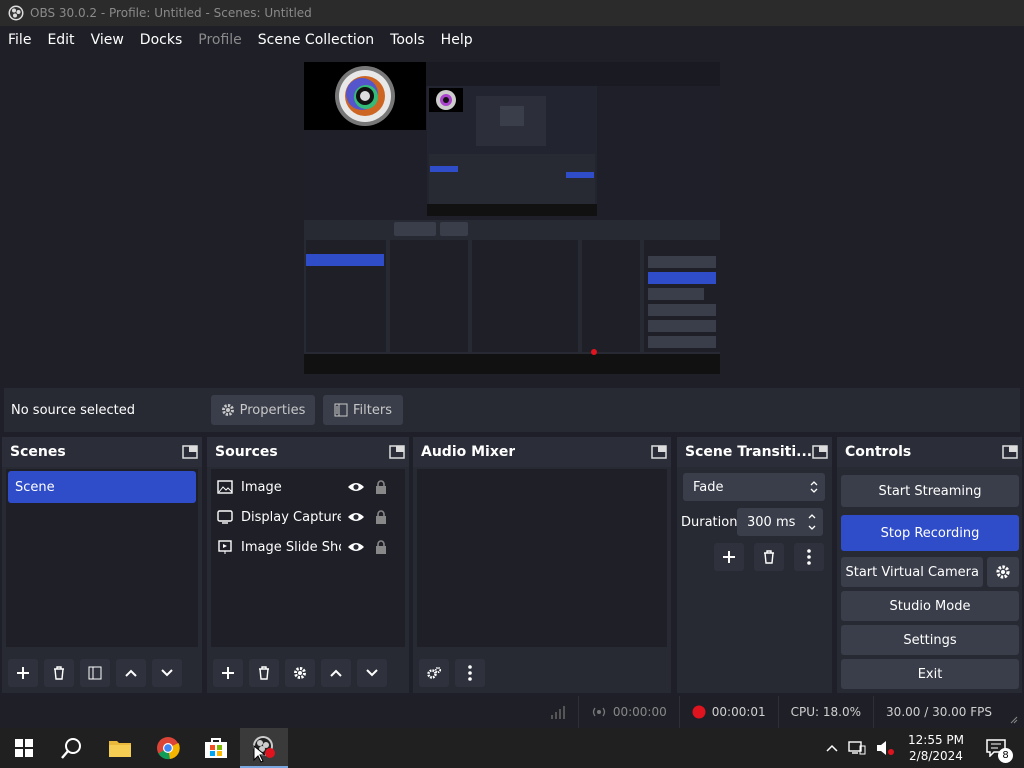 The image size is (1024, 768). I want to click on resize-grip-icon, so click(1014, 712).